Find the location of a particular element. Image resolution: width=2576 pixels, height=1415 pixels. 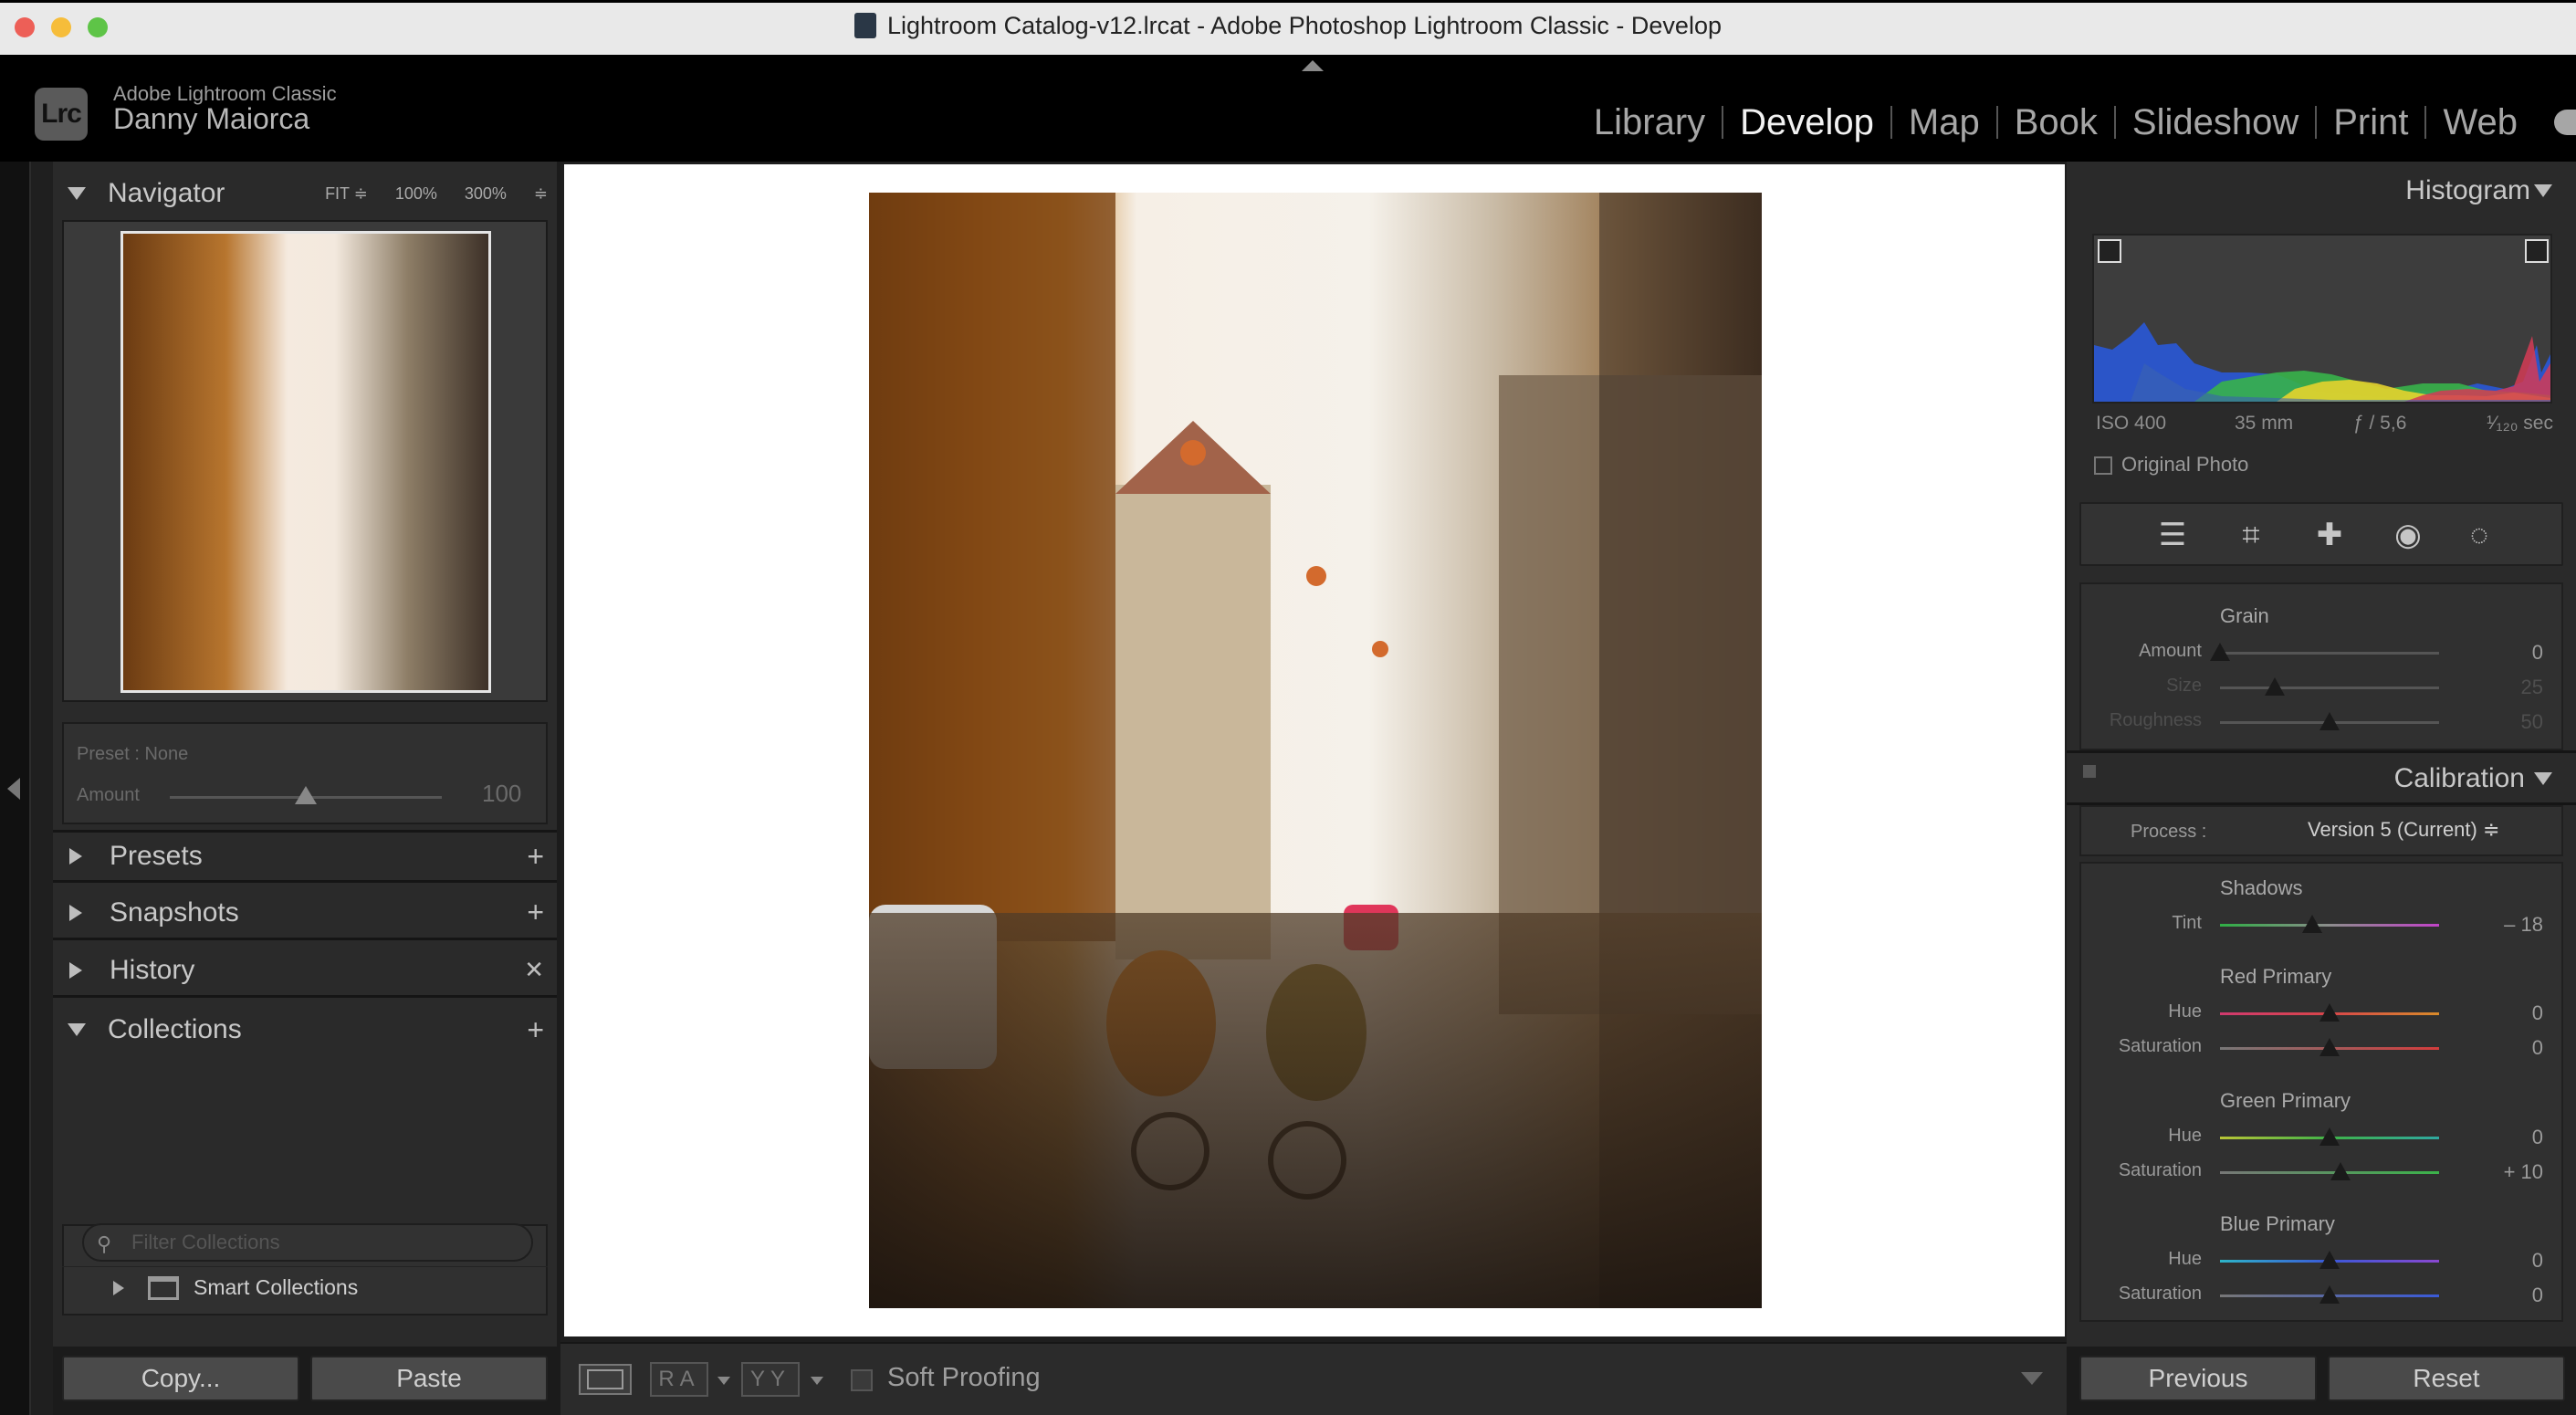

presets-header: Presets + is located at coordinates (305, 857).